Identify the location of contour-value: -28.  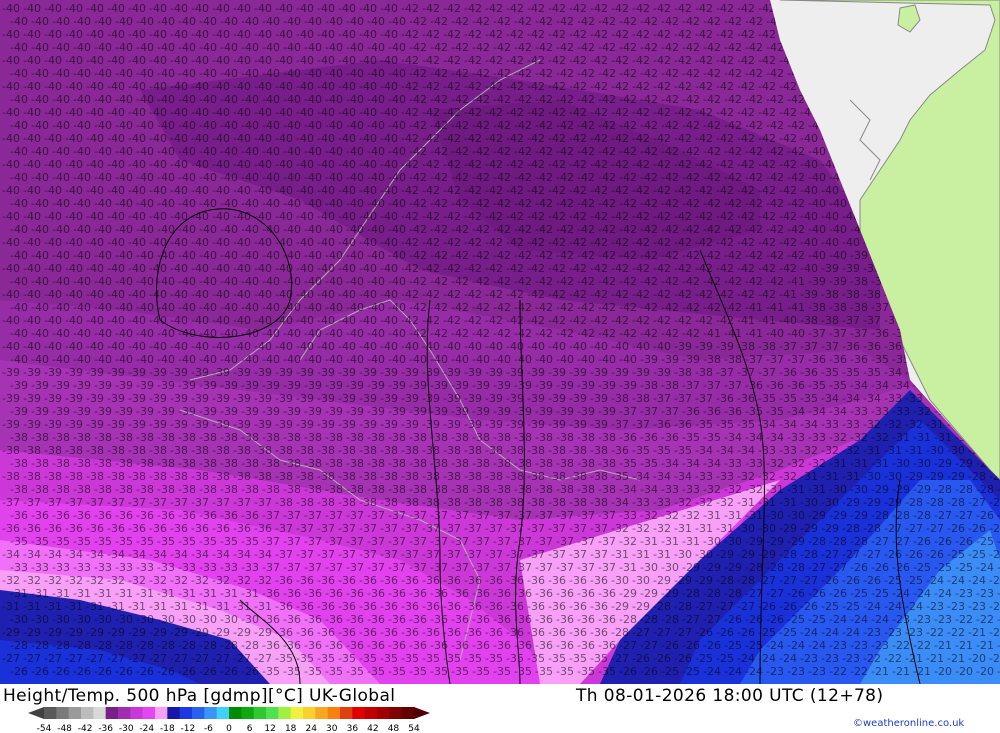
(725, 580).